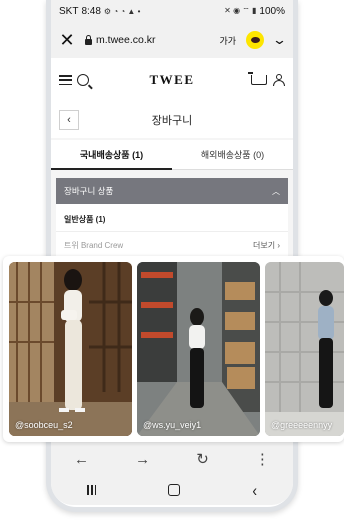 Image resolution: width=344 pixels, height=524 pixels. Describe the element at coordinates (81, 459) in the screenshot. I see `back-arrow-icon: ←` at that location.